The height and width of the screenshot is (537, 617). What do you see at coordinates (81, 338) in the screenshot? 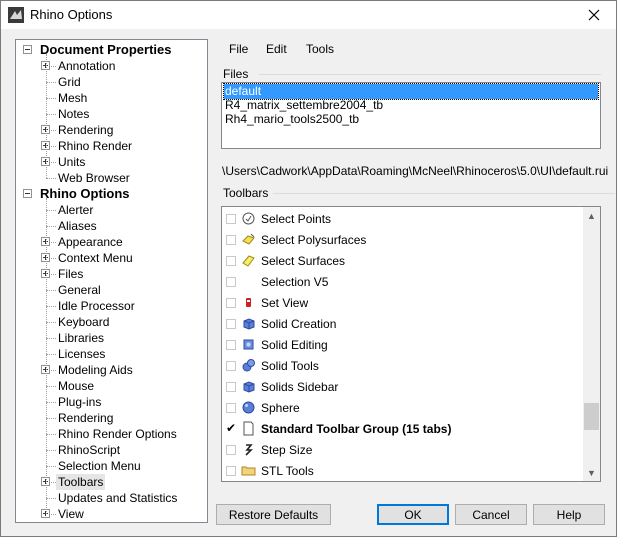
I see `tree-item-label: Libraries` at bounding box center [81, 338].